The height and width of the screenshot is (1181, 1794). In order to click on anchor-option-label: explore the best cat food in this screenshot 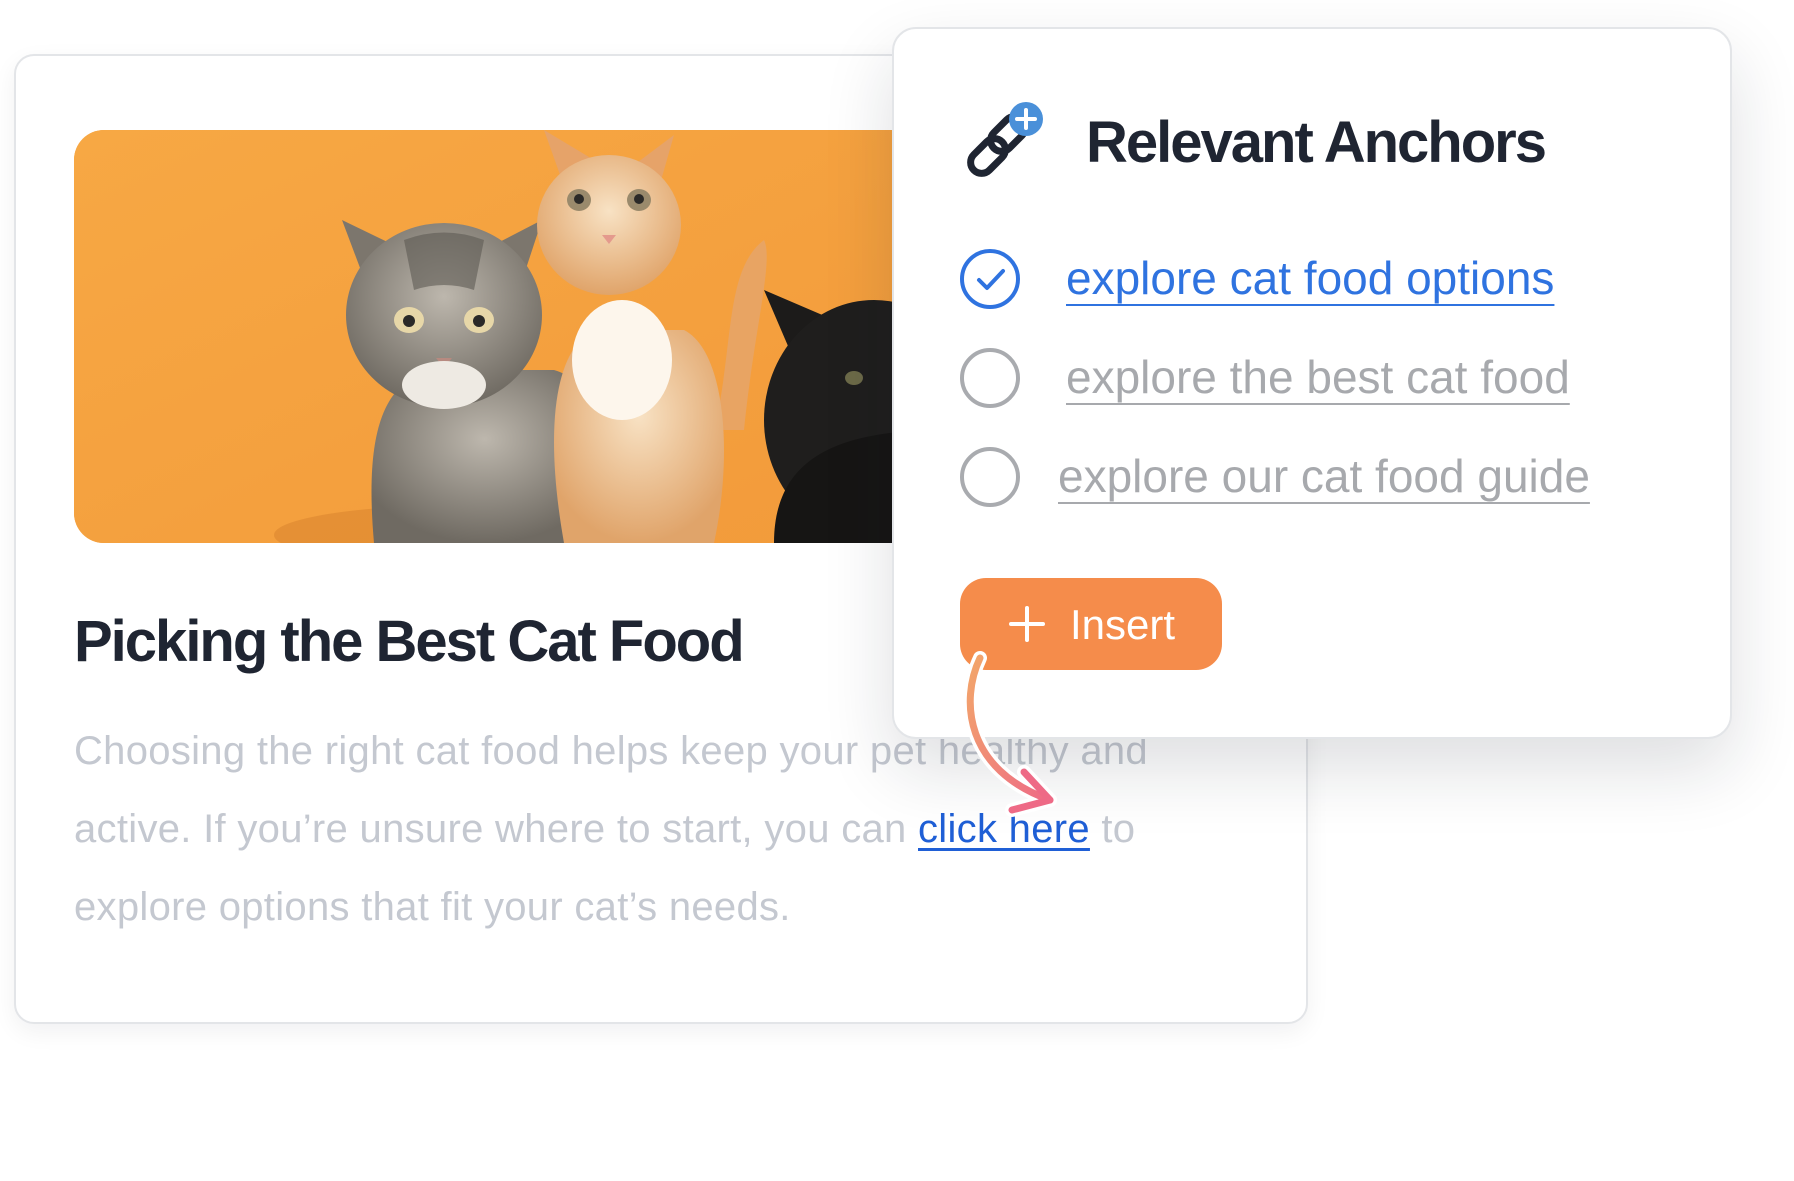, I will do `click(1318, 377)`.